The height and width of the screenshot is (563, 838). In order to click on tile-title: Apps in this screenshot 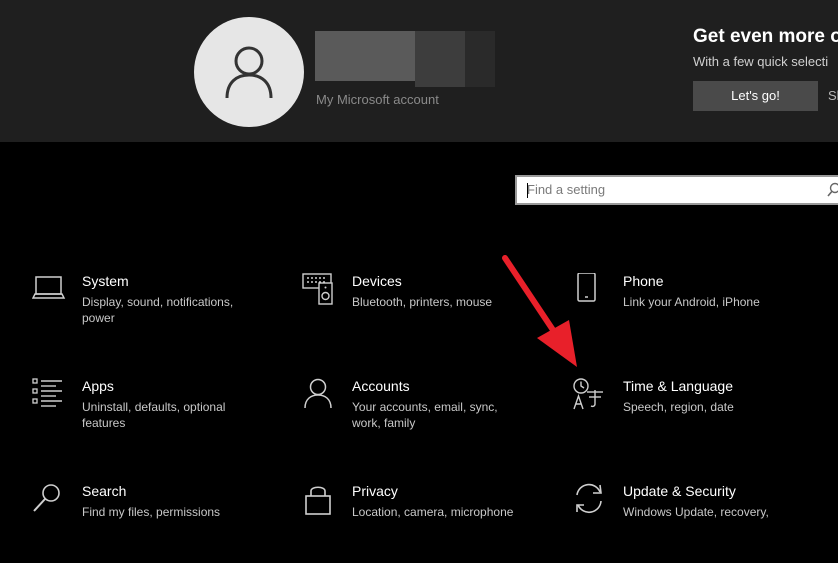, I will do `click(98, 386)`.